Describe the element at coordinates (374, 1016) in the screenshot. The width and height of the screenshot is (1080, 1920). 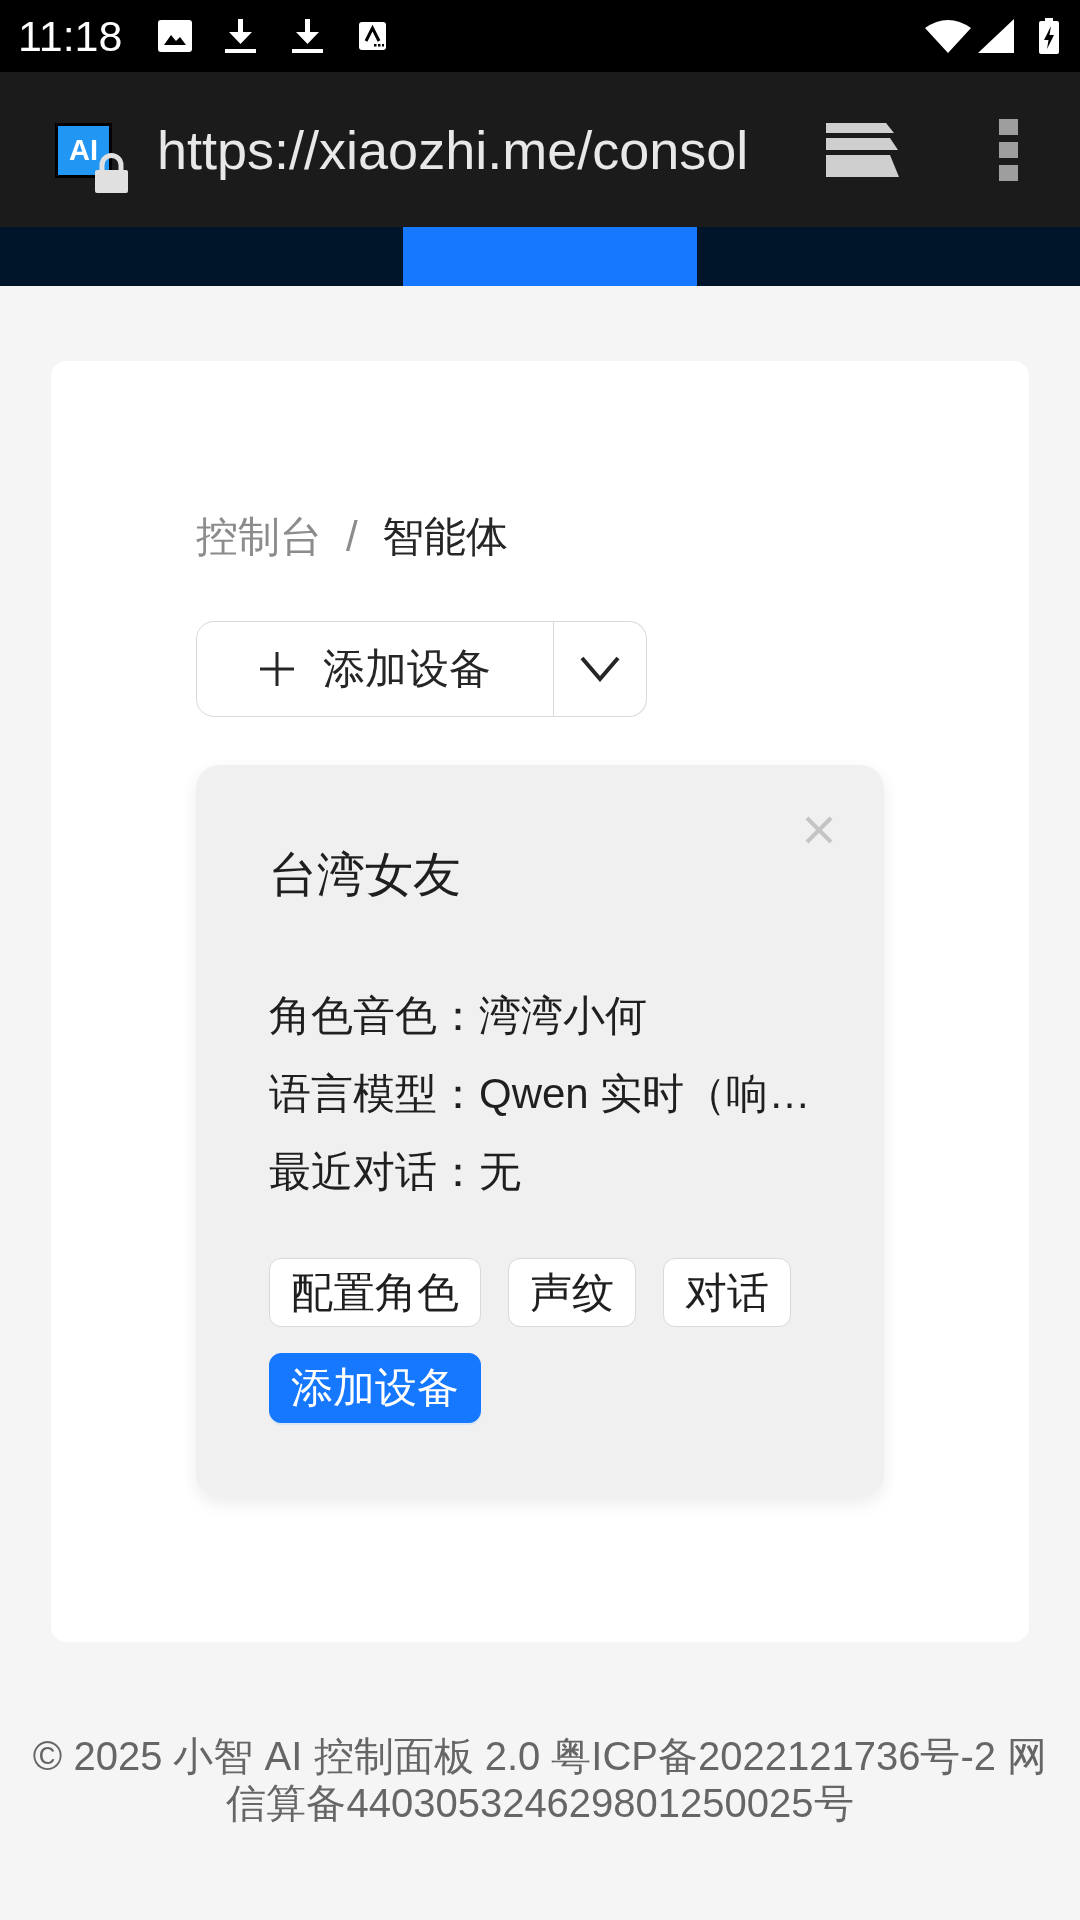
I see `field-label: 角色音色：` at that location.